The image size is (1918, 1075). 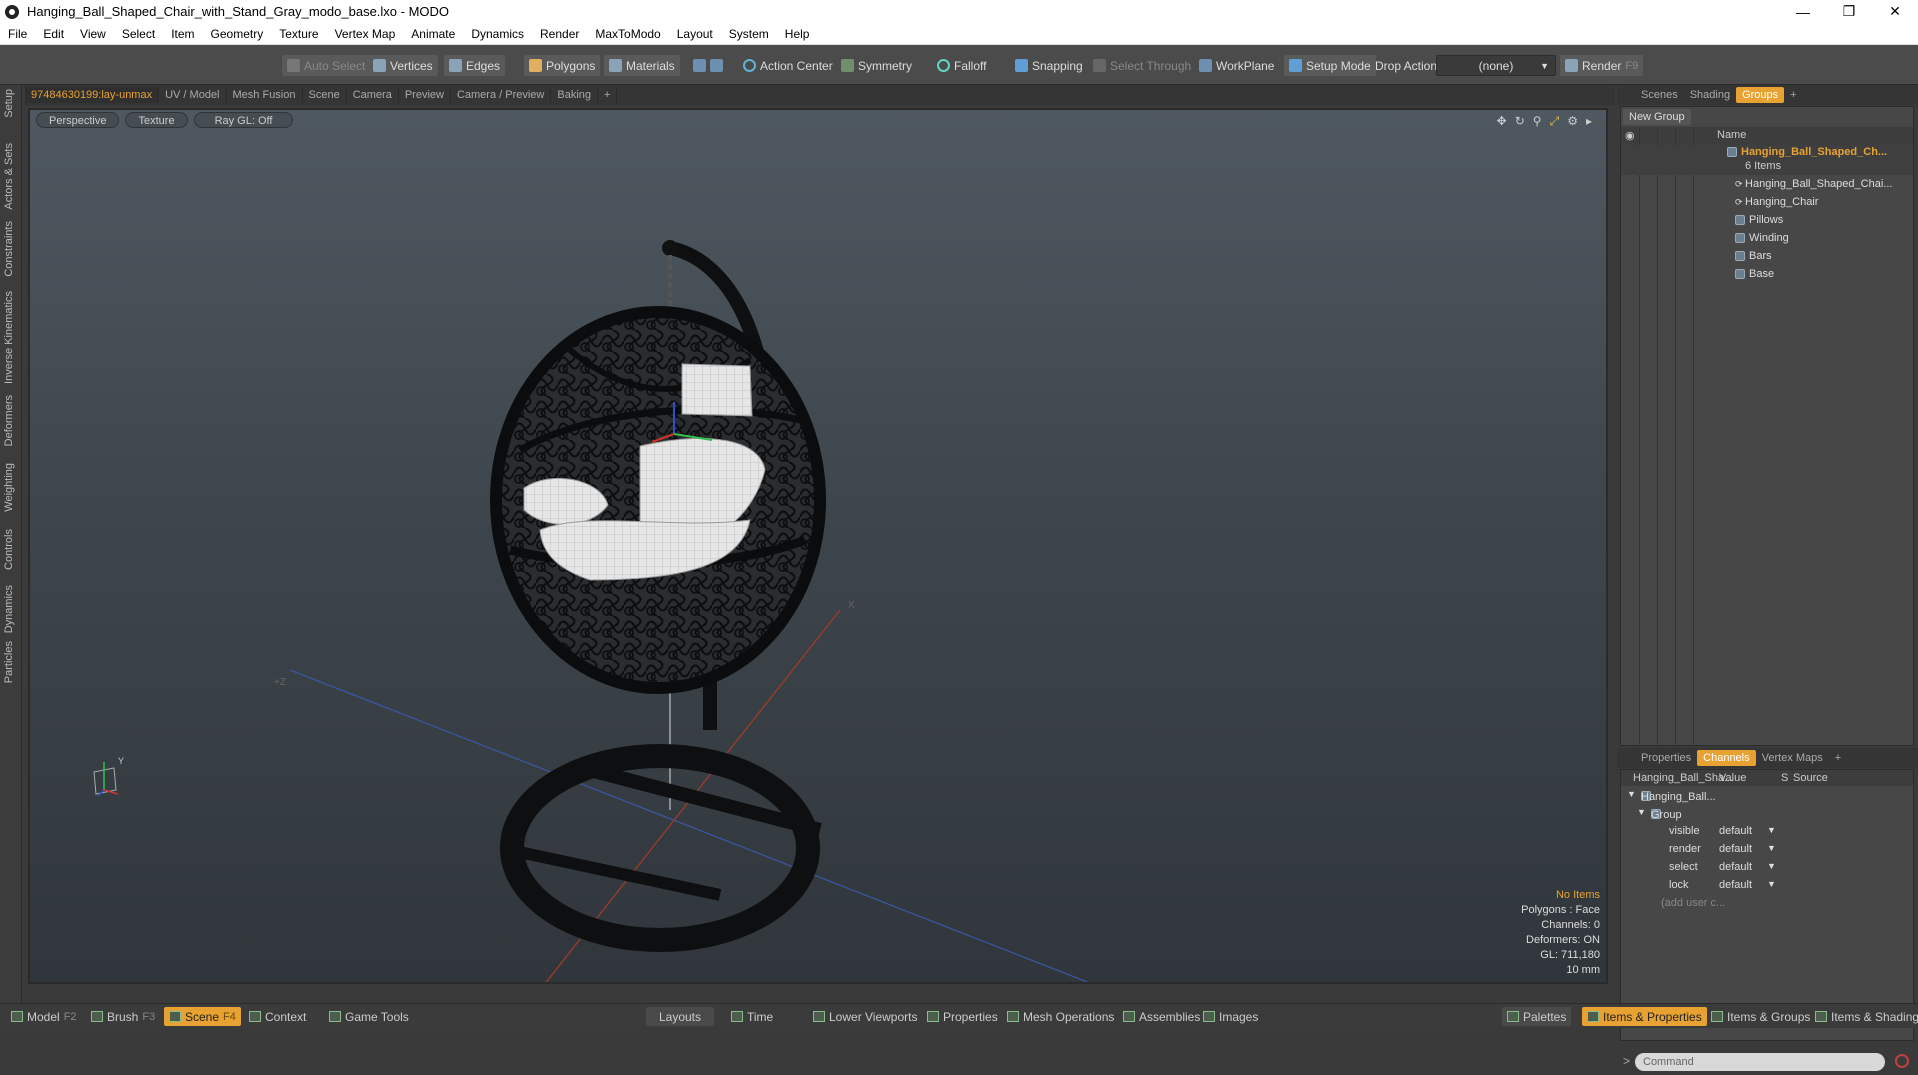 What do you see at coordinates (1767, 220) in the screenshot?
I see `list-item: Pillows` at bounding box center [1767, 220].